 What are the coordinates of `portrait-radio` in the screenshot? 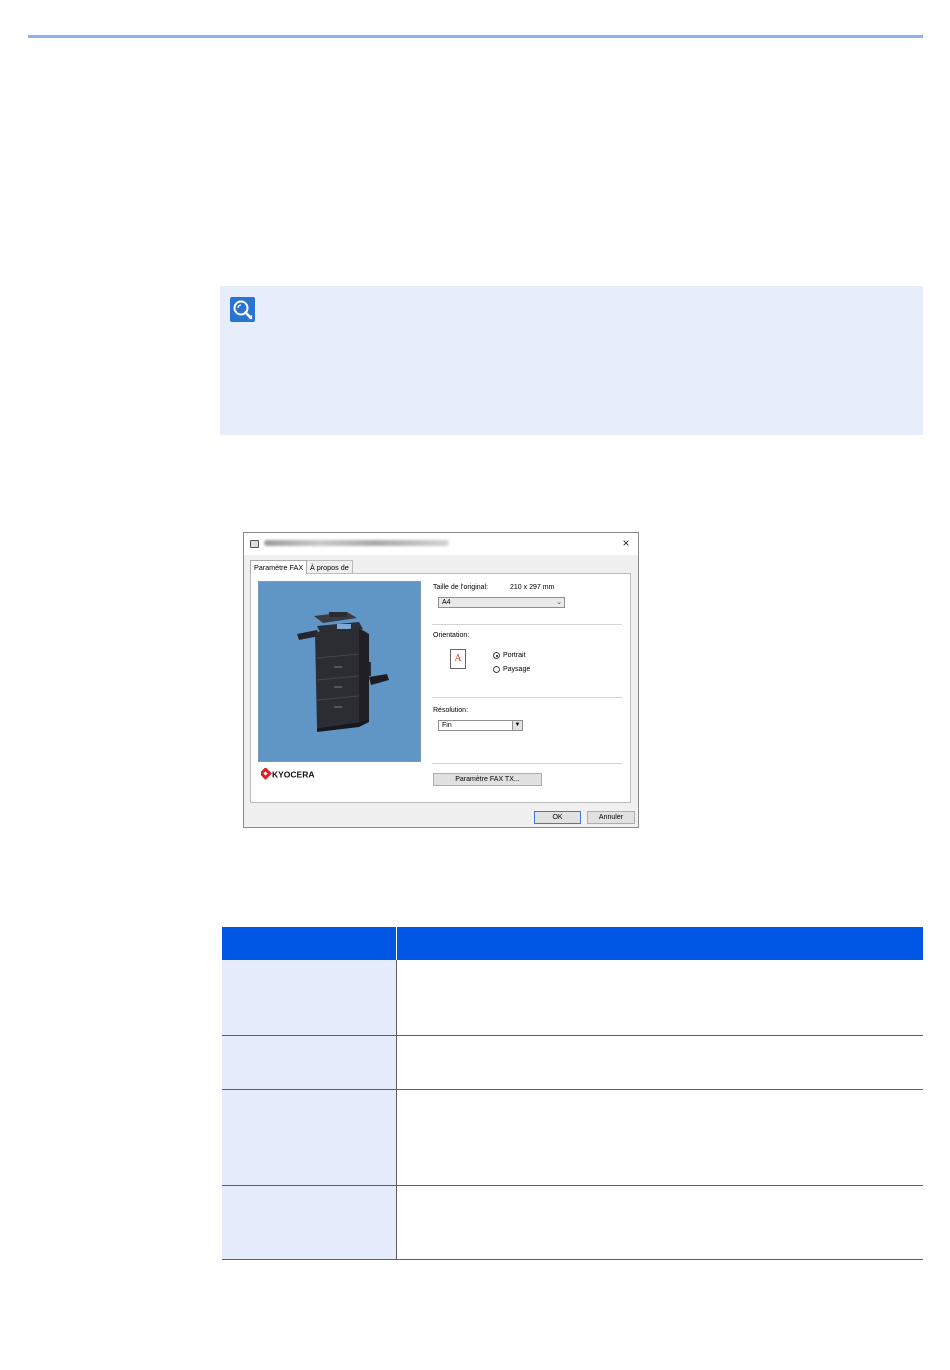 It's located at (496, 655).